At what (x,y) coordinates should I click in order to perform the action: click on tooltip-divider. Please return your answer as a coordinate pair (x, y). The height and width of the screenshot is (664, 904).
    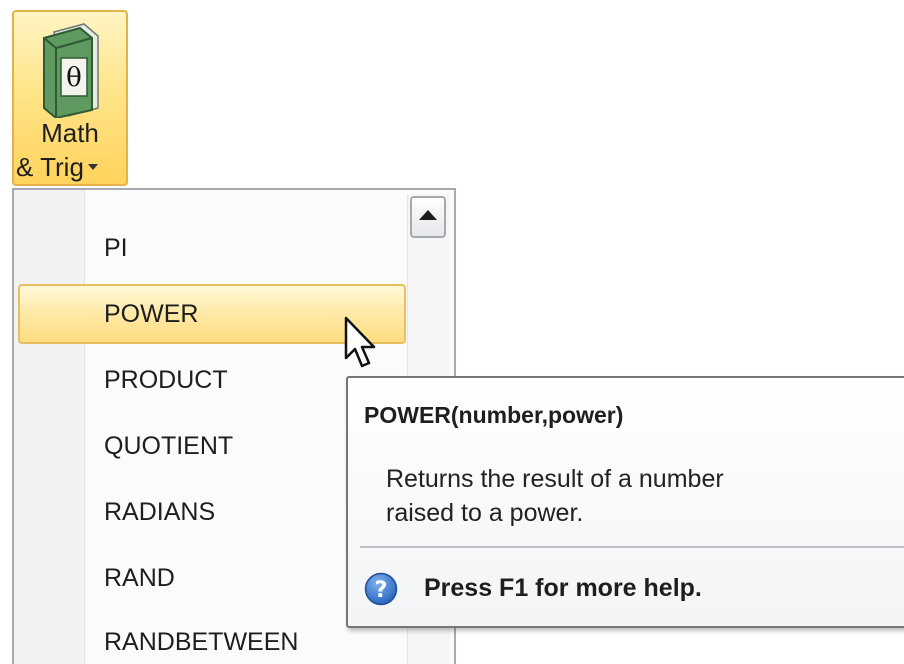
    Looking at the image, I should click on (632, 547).